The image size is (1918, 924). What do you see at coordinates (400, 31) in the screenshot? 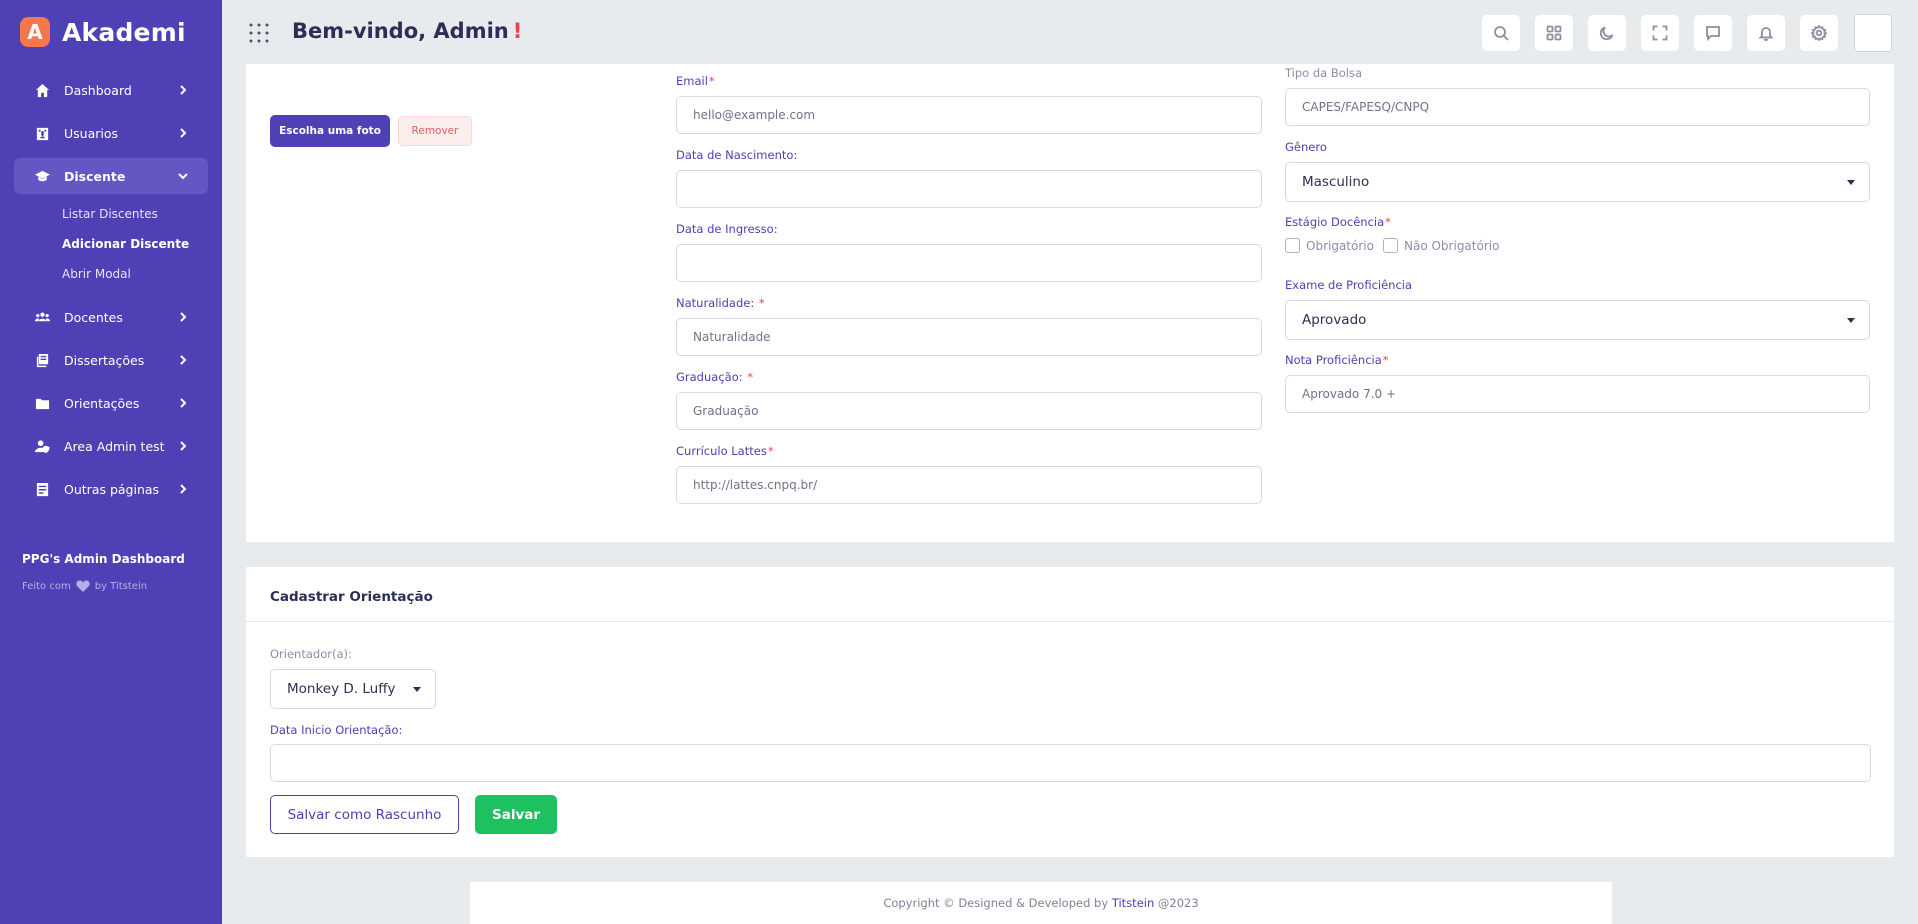
I see `welcome-text: Bem-vindo, Admin` at bounding box center [400, 31].